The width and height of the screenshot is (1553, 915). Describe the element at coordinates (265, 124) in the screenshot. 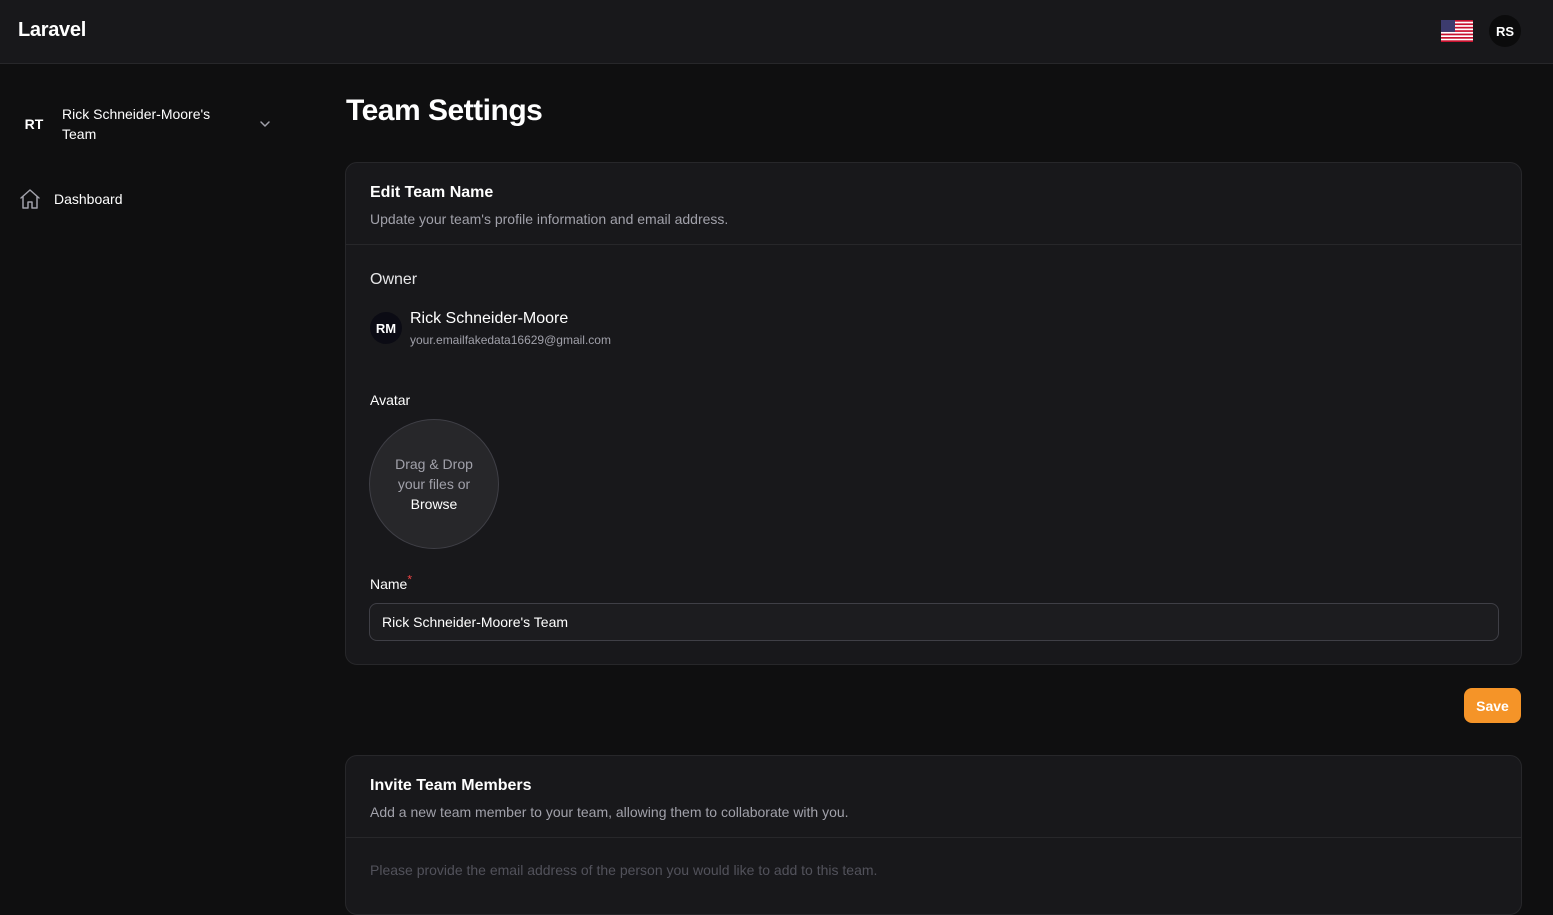

I see `chevron-down-icon` at that location.